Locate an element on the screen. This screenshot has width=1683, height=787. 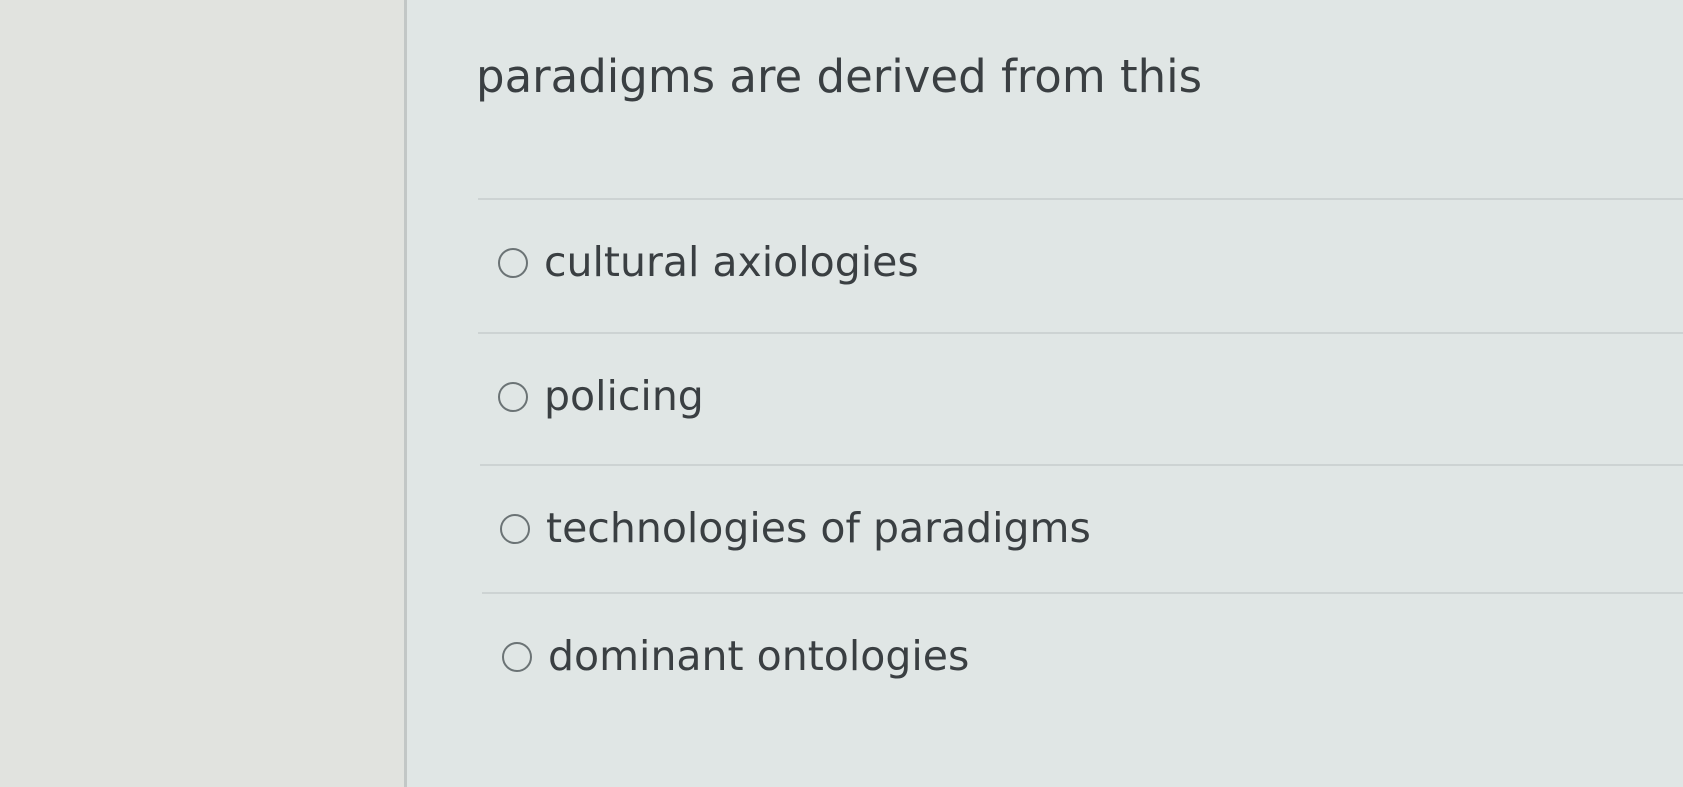
option-label: technologies of paradigms is located at coordinates (818, 528).